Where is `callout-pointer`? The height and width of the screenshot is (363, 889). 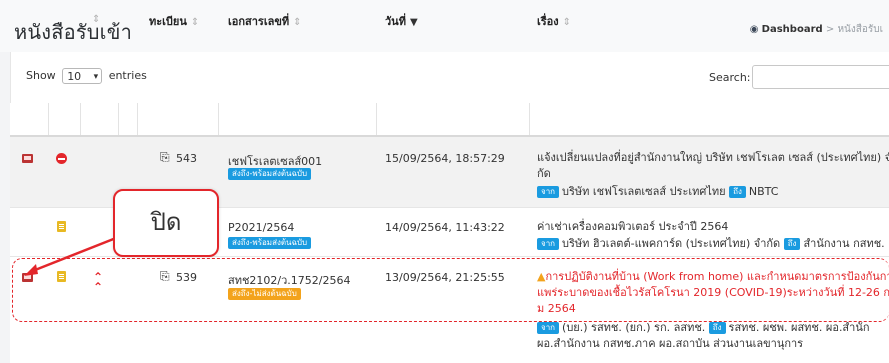 callout-pointer is located at coordinates (70, 256).